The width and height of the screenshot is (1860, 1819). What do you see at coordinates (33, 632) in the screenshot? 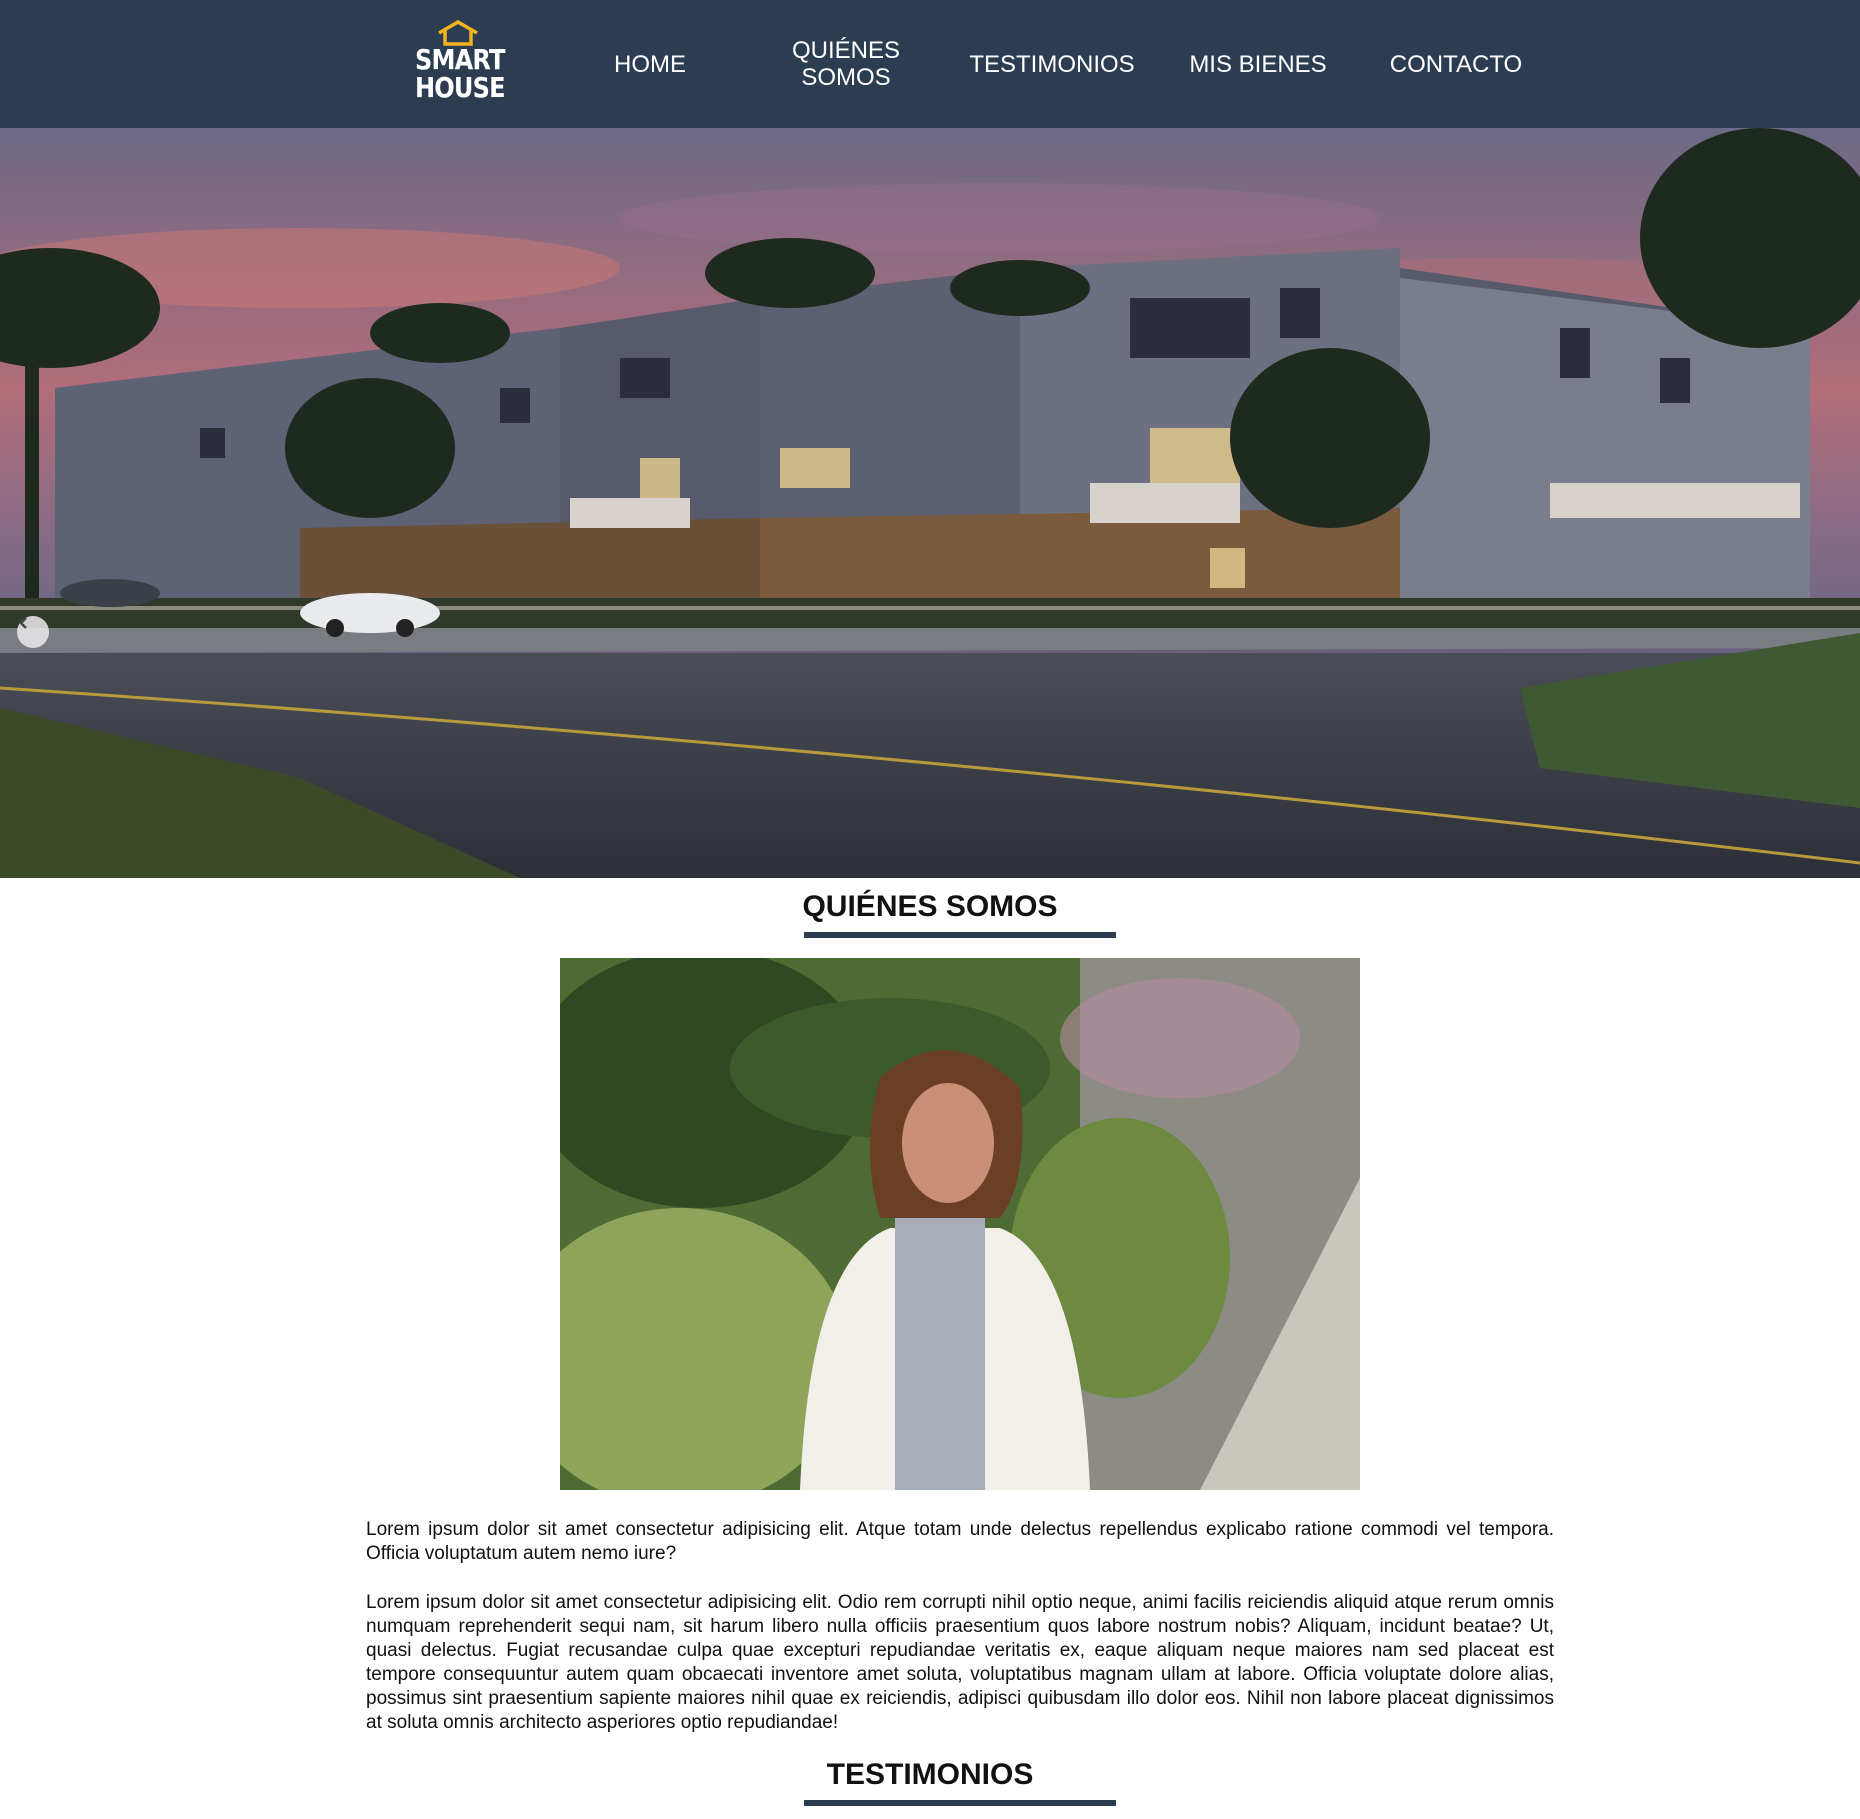
I see `carousel-prev-button` at bounding box center [33, 632].